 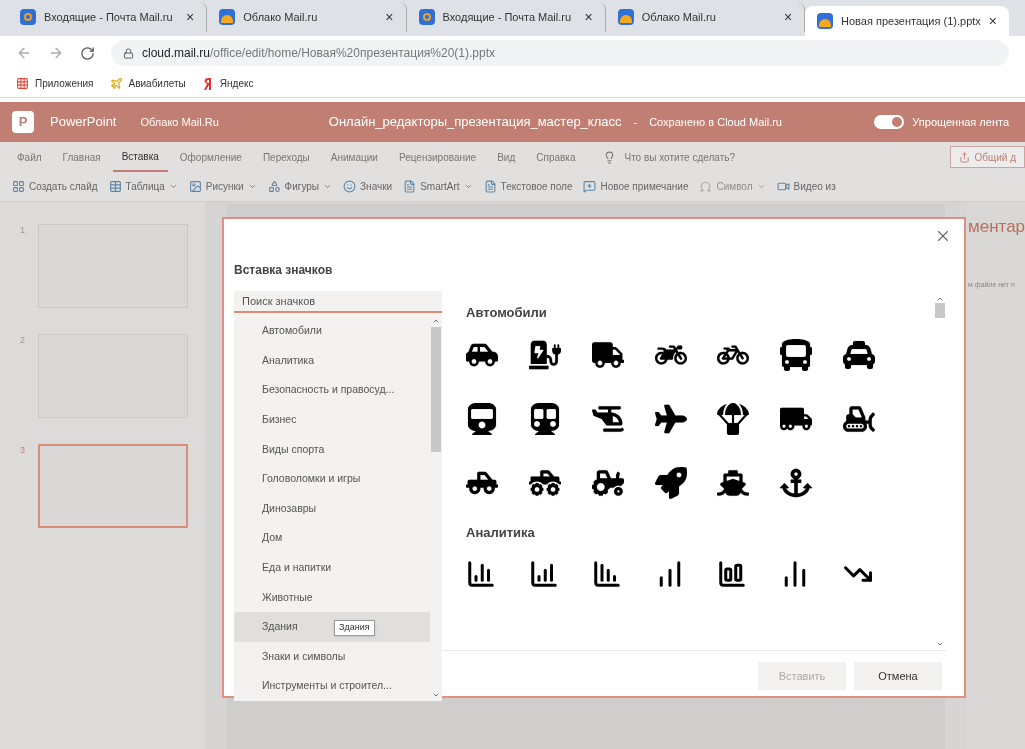 What do you see at coordinates (544, 418) in the screenshot?
I see `subway-train-icon` at bounding box center [544, 418].